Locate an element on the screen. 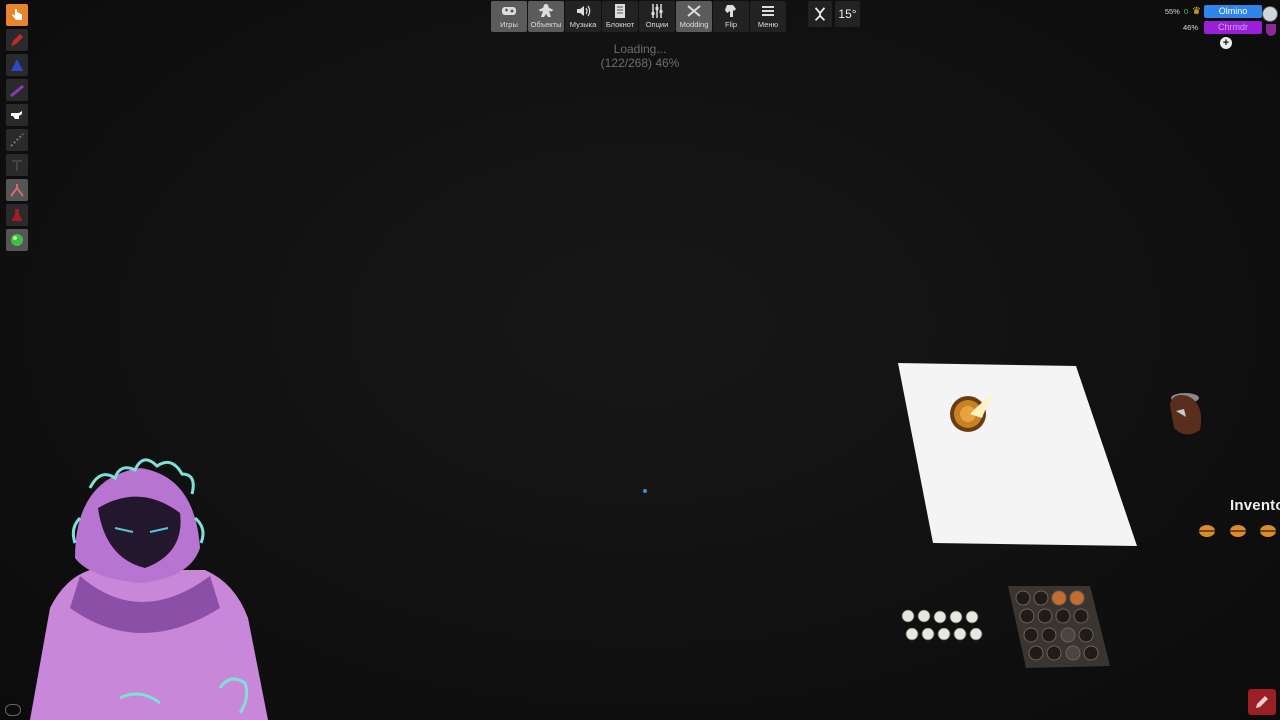  inventory-label: Inventory is located at coordinates (1255, 505).